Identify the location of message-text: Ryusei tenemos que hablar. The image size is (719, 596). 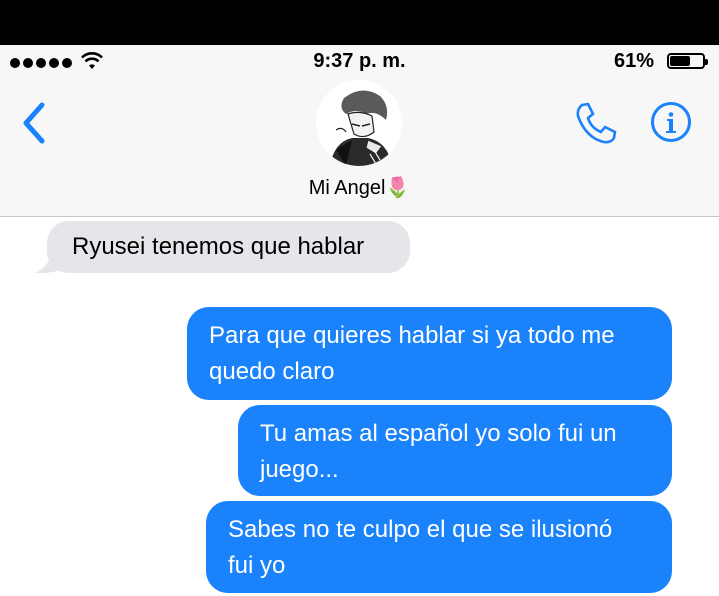
(218, 246).